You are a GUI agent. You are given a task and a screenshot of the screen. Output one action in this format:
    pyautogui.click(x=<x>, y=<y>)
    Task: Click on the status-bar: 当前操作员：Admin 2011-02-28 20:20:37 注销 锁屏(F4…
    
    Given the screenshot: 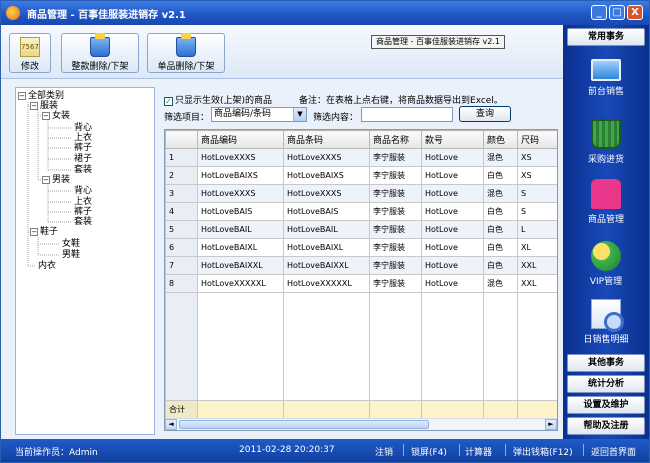 What is the action you would take?
    pyautogui.click(x=325, y=450)
    